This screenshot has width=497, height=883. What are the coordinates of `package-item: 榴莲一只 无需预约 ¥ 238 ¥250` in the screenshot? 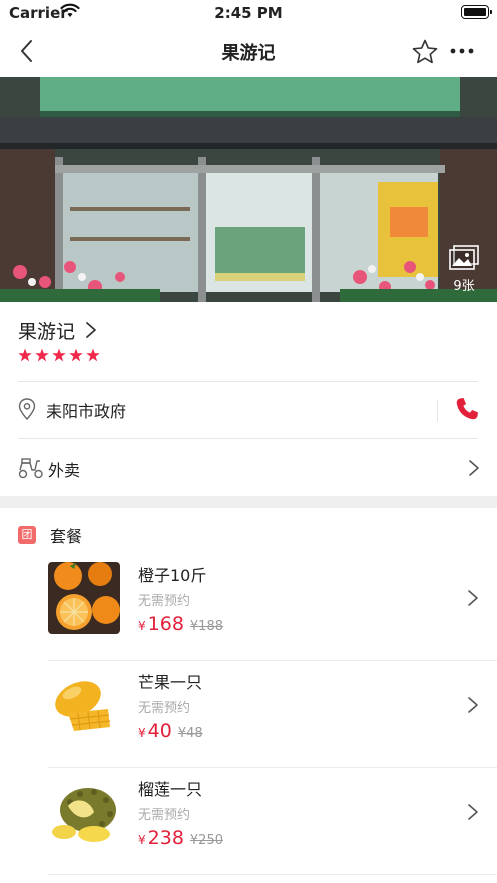 It's located at (272, 821).